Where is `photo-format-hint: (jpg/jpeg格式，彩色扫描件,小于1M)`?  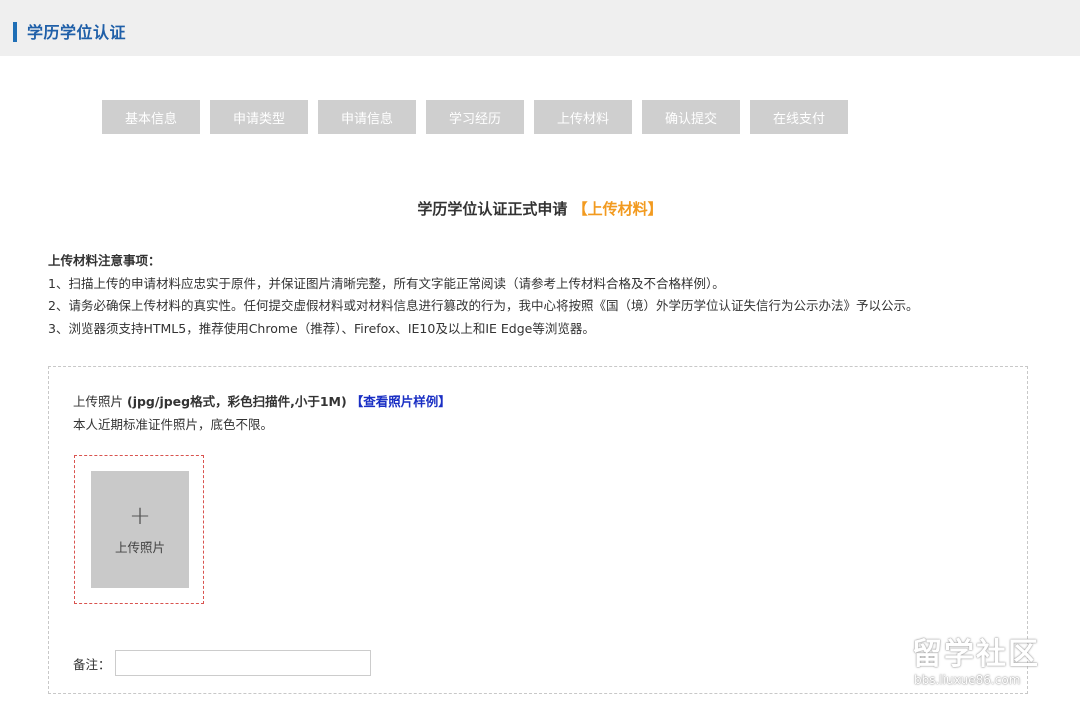
photo-format-hint: (jpg/jpeg格式，彩色扫描件,小于1M) is located at coordinates (236, 401).